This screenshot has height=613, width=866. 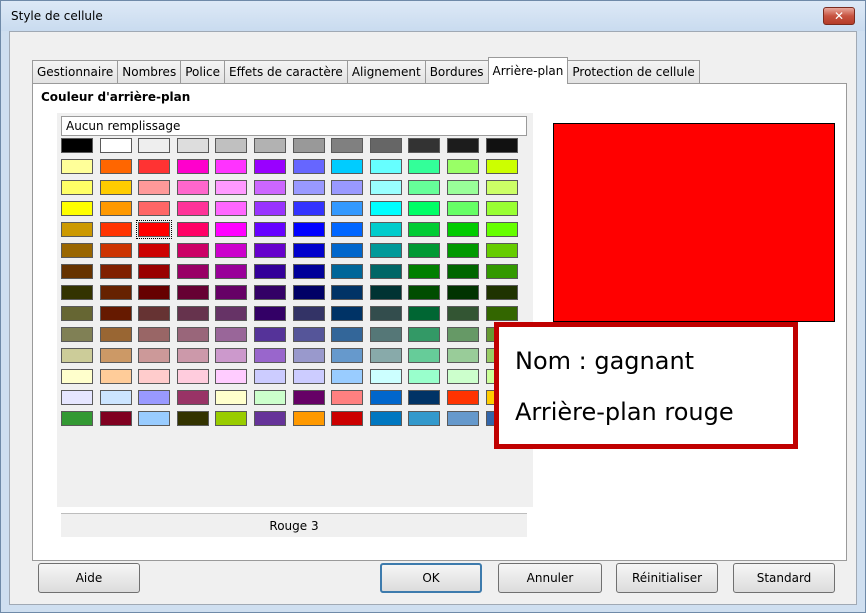 What do you see at coordinates (203, 72) in the screenshot?
I see `tab-police: Police` at bounding box center [203, 72].